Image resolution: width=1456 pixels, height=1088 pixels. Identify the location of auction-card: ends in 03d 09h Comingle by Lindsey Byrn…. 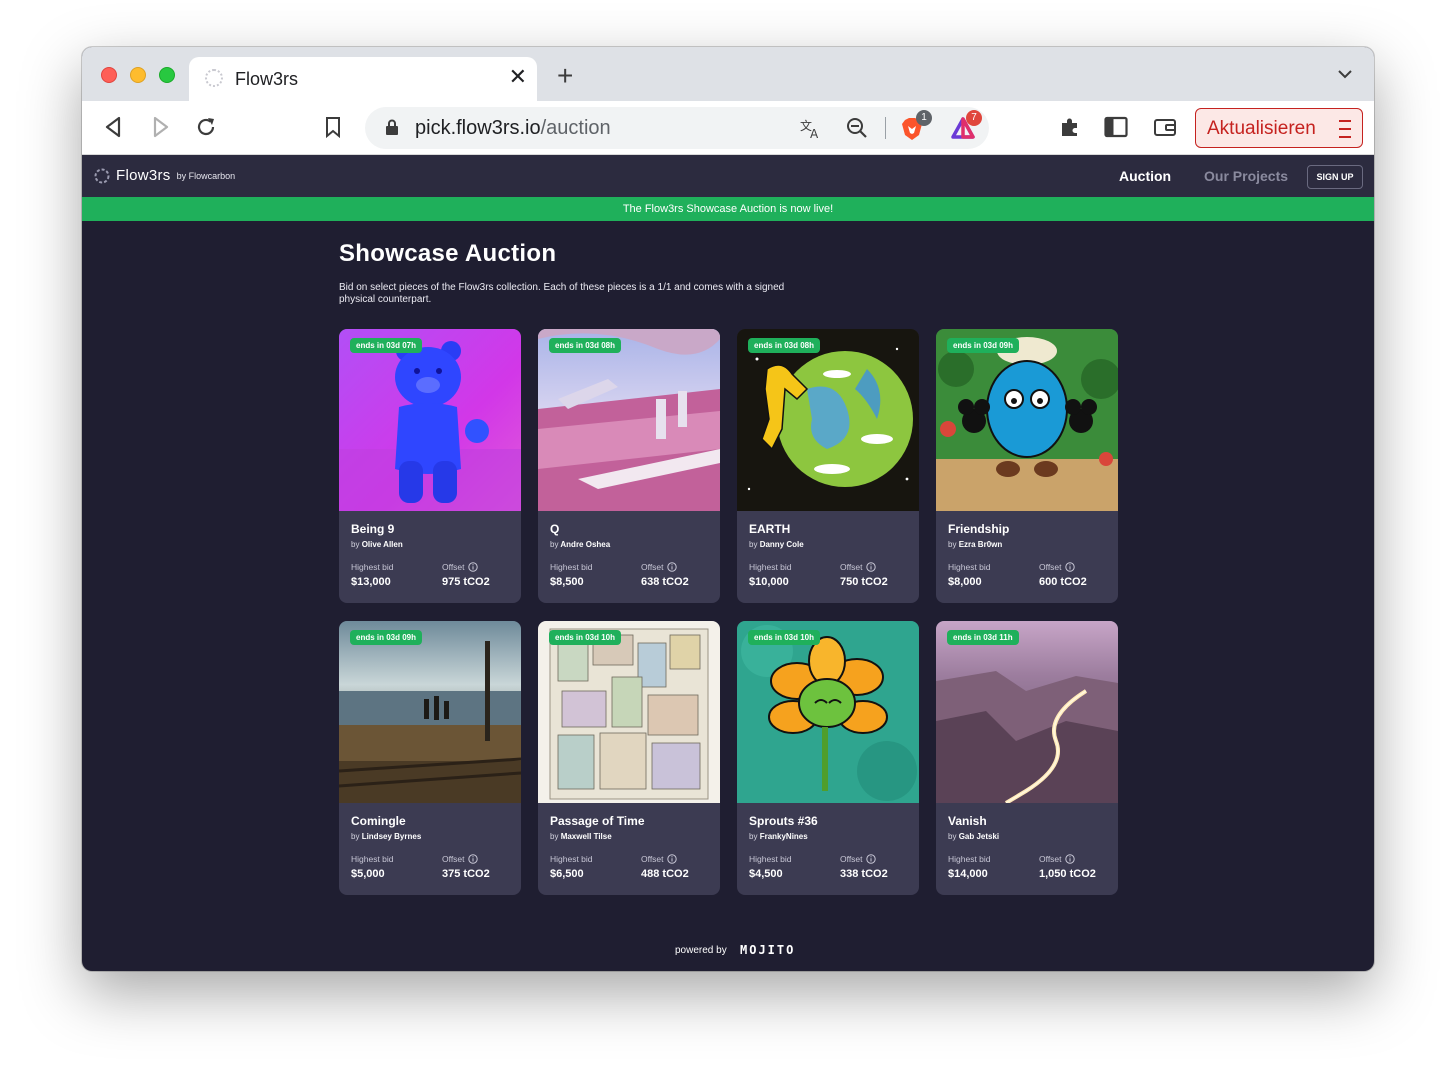
(430, 758).